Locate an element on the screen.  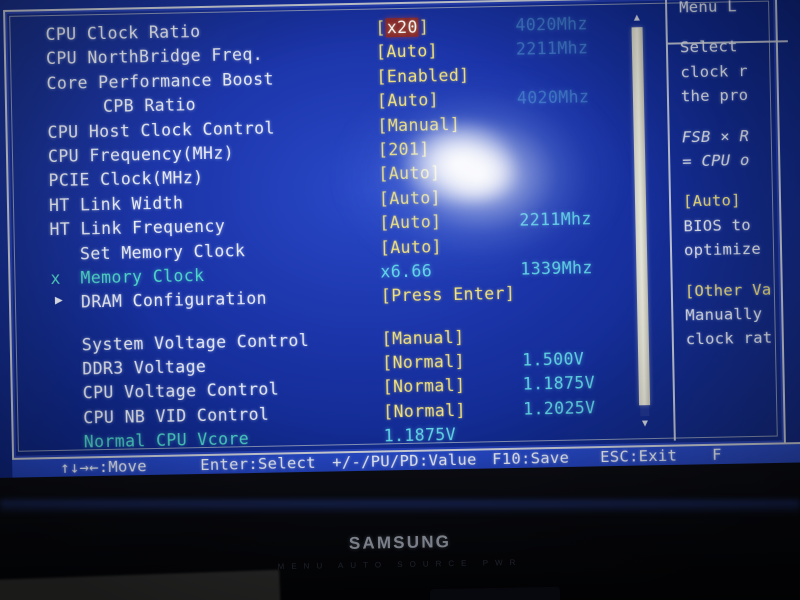
setting-label: CPU Voltage Control is located at coordinates (181, 391).